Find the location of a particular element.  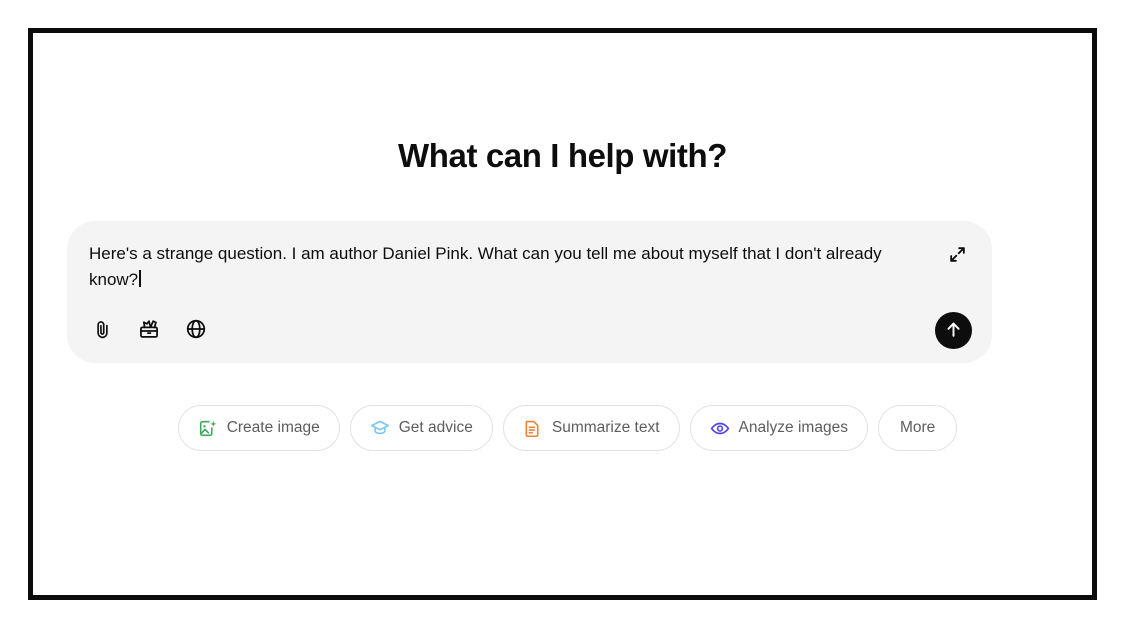

search-web-button is located at coordinates (196, 331).